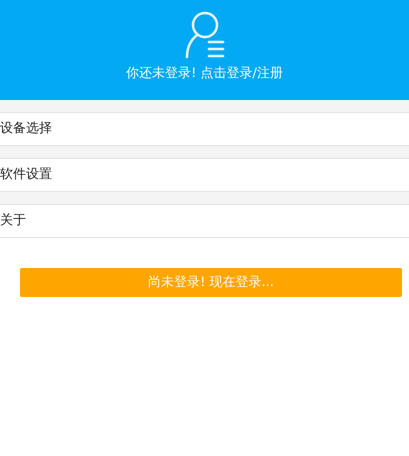 The height and width of the screenshot is (456, 409). Describe the element at coordinates (204, 129) in the screenshot. I see `menu-item: 设备选择` at that location.